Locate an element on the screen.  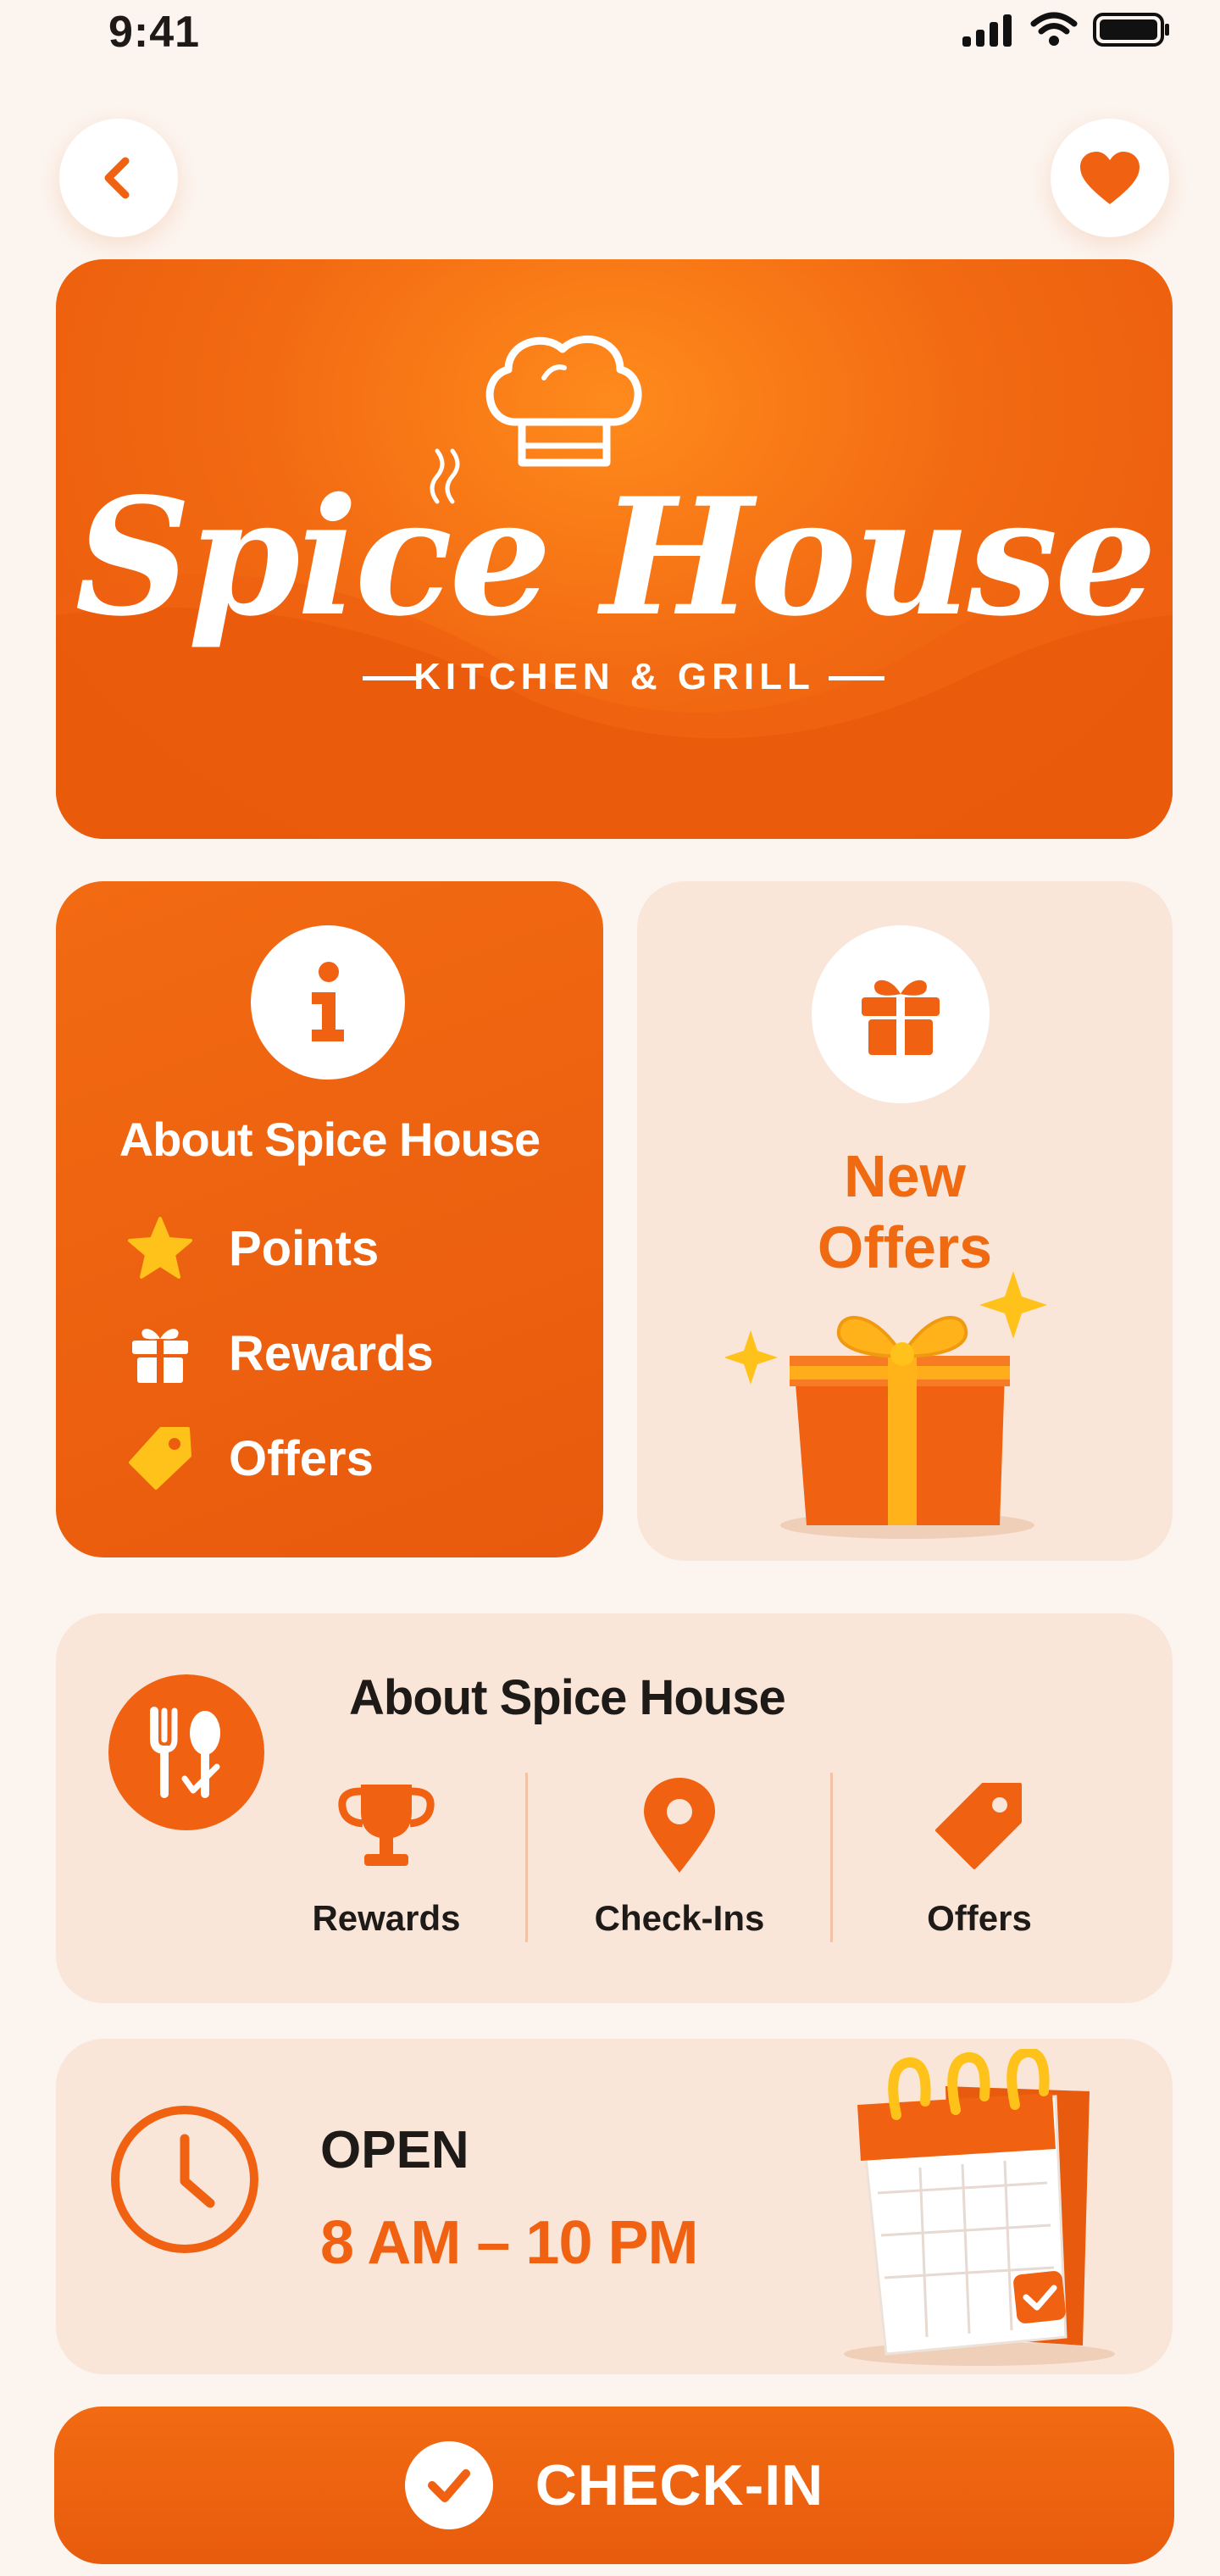
about-item-label: Rewards is located at coordinates (331, 1353).